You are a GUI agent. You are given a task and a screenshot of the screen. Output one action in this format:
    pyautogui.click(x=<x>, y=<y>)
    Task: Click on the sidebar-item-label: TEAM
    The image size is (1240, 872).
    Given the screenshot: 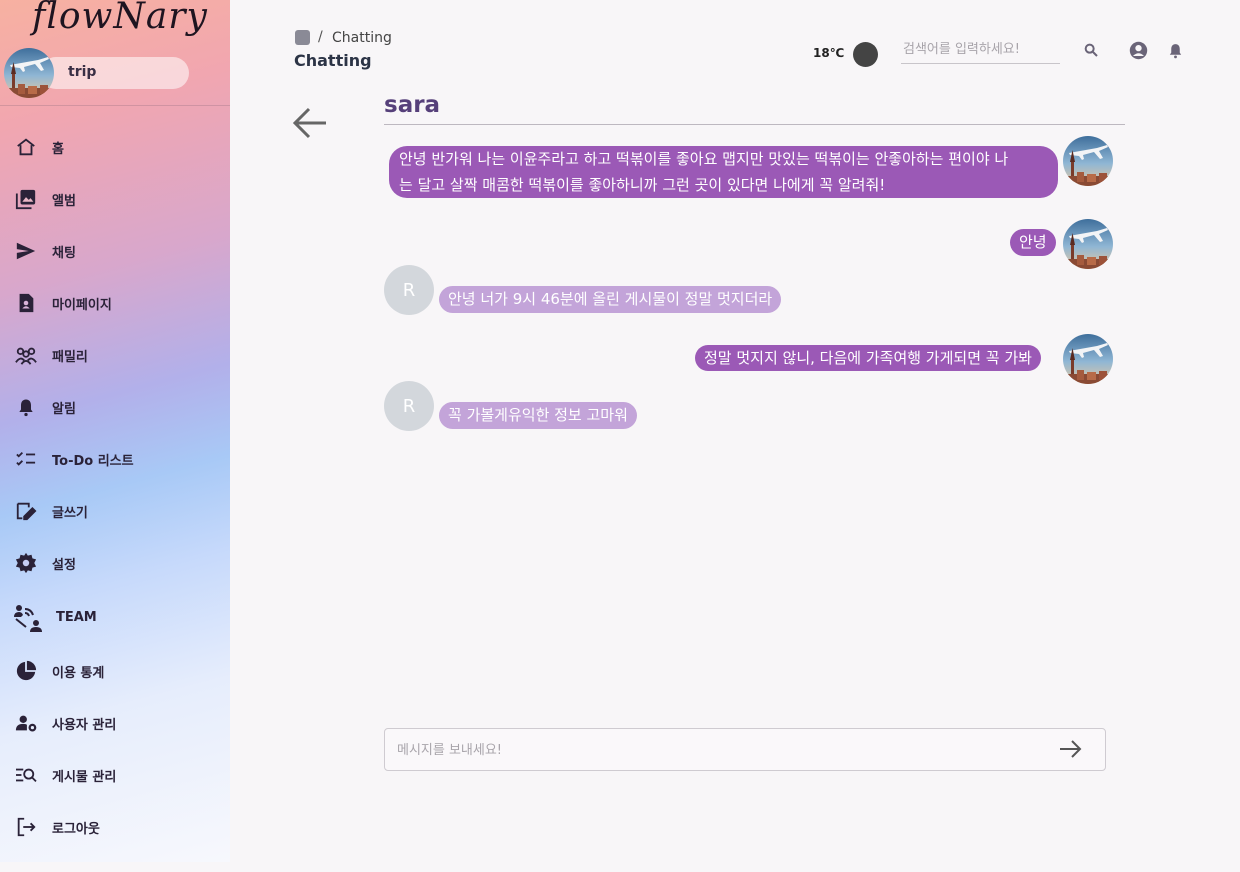 What is the action you would take?
    pyautogui.click(x=76, y=617)
    